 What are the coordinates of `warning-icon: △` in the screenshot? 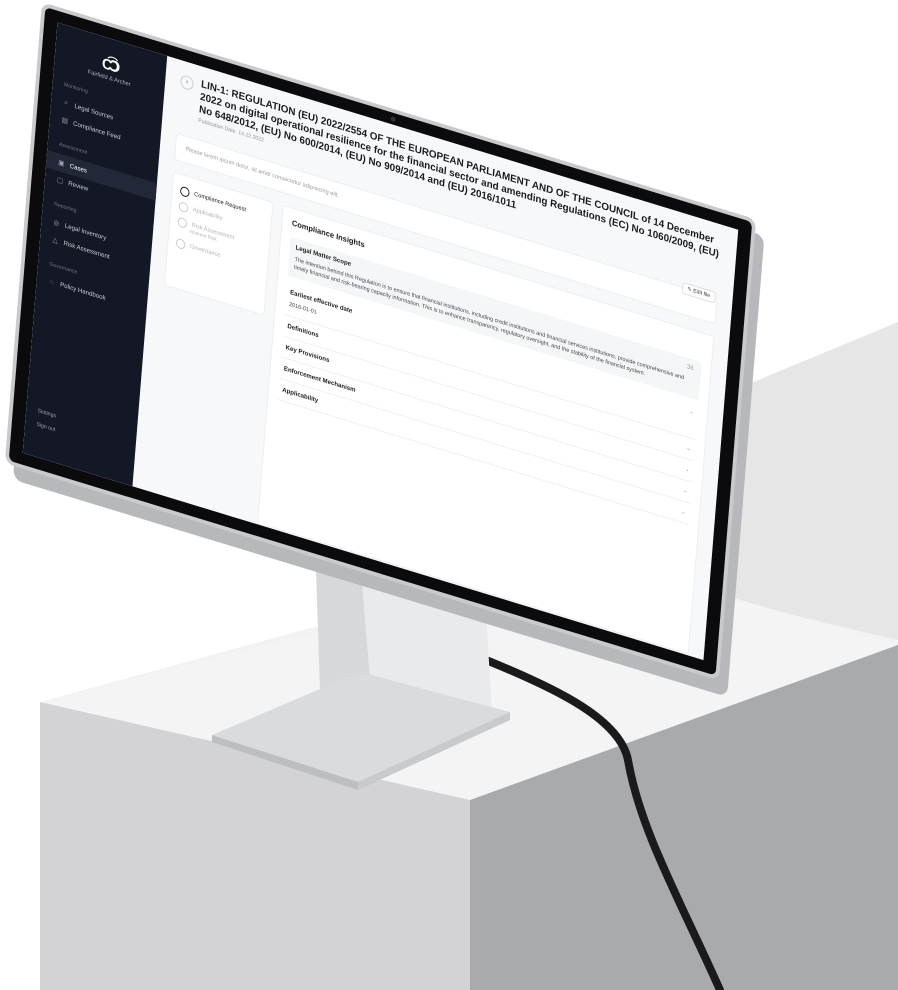 It's located at (55, 240).